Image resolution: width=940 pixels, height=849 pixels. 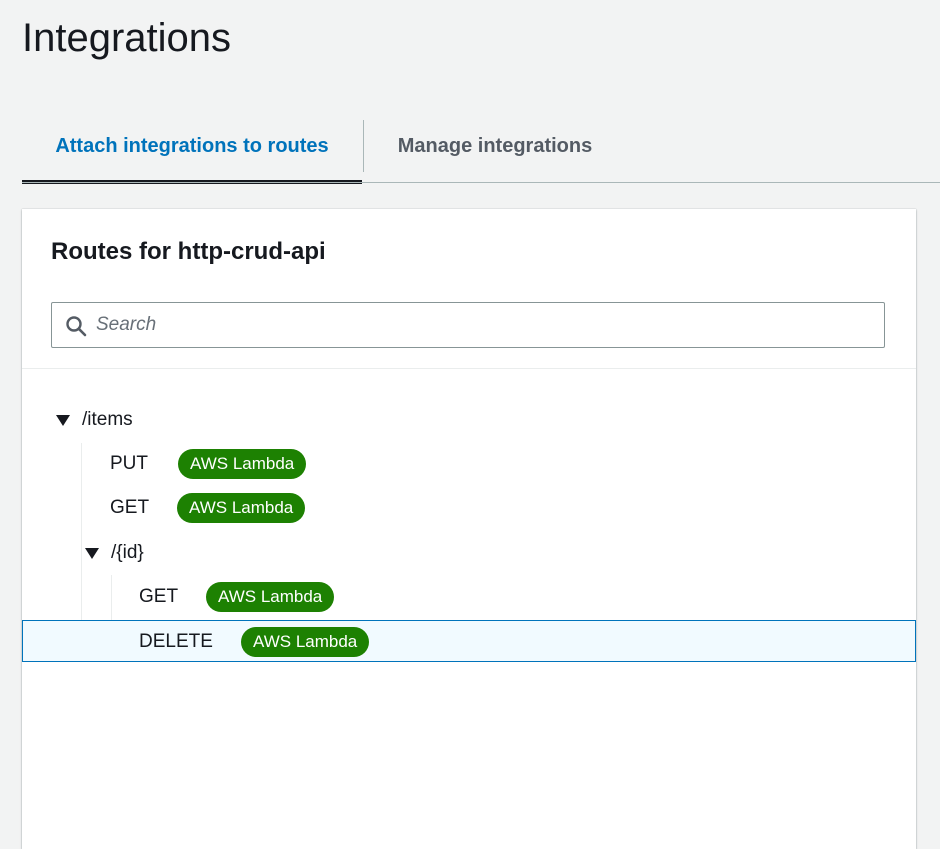 What do you see at coordinates (129, 463) in the screenshot?
I see `route-method: PUT` at bounding box center [129, 463].